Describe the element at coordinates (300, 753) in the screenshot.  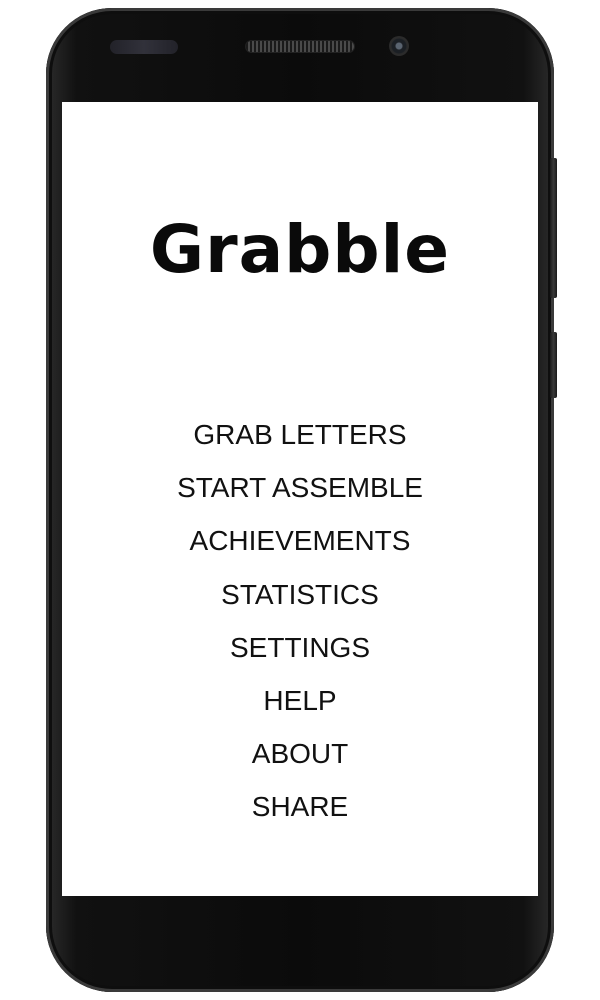
I see `menu-item-about: ABOUT` at that location.